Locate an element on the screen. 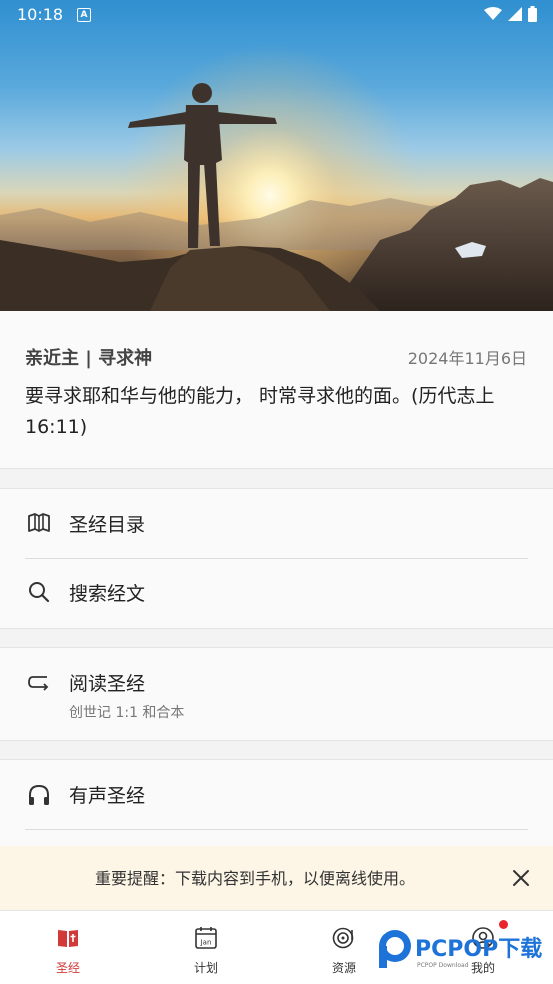 The width and height of the screenshot is (553, 984). close-icon is located at coordinates (521, 878).